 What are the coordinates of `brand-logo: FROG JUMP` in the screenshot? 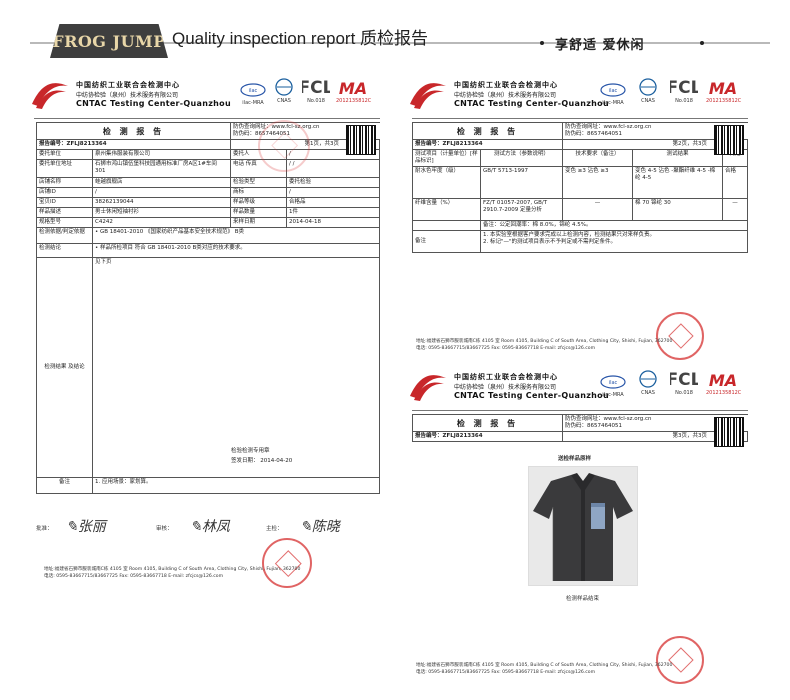 It's located at (109, 41).